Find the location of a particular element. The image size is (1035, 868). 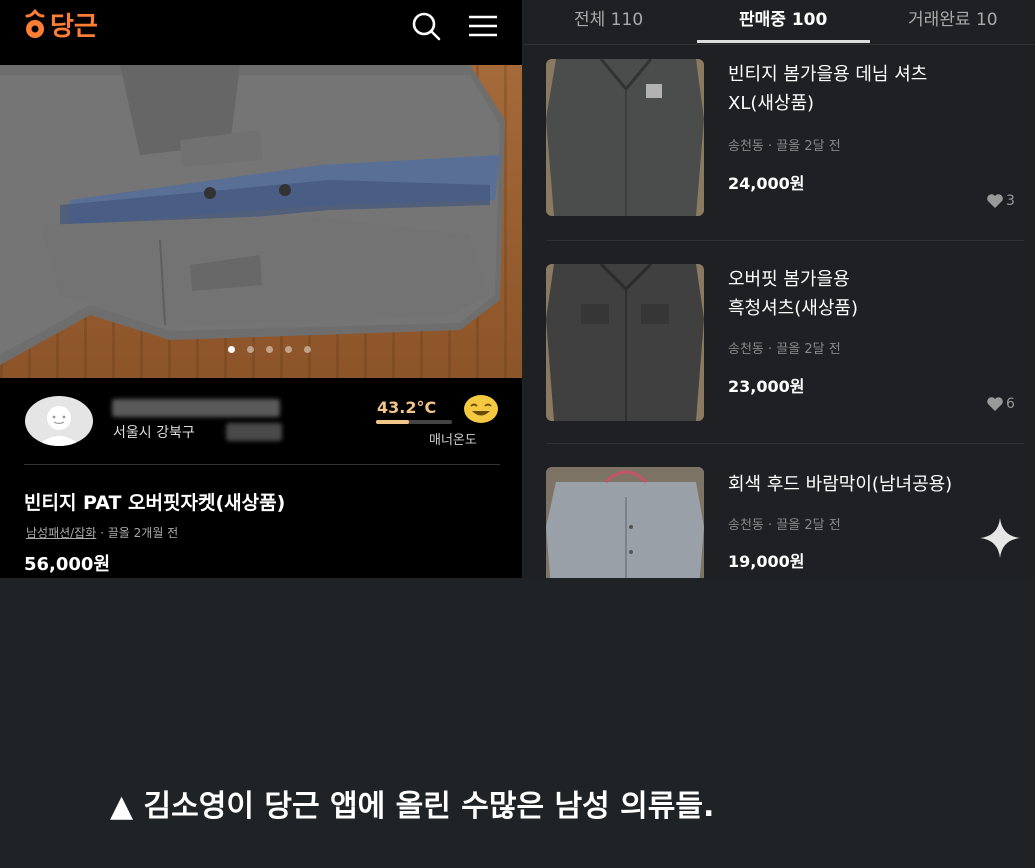

item-title-line2: XL(새상품) is located at coordinates (771, 103).